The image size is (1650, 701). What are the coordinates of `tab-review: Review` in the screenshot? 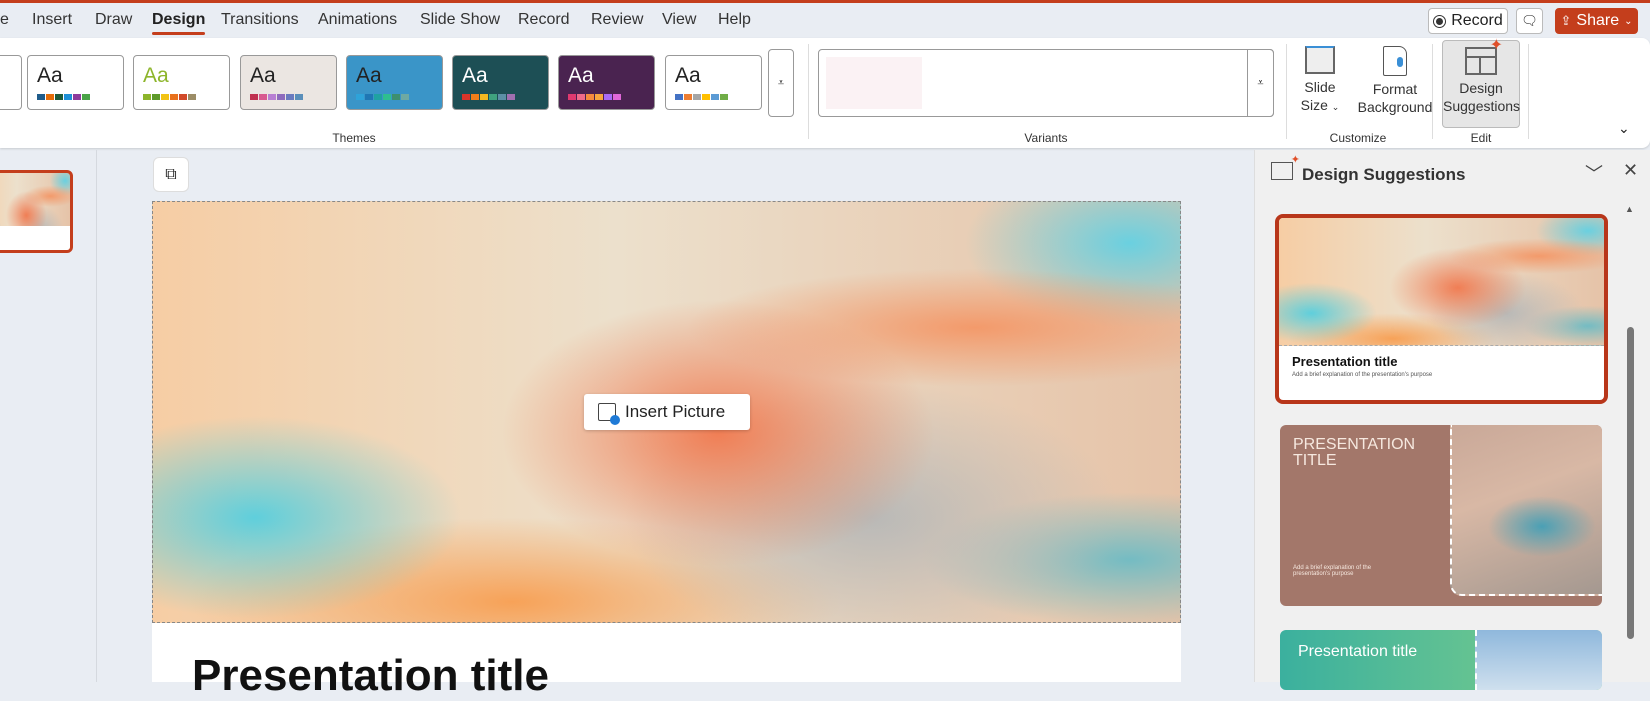 It's located at (617, 20).